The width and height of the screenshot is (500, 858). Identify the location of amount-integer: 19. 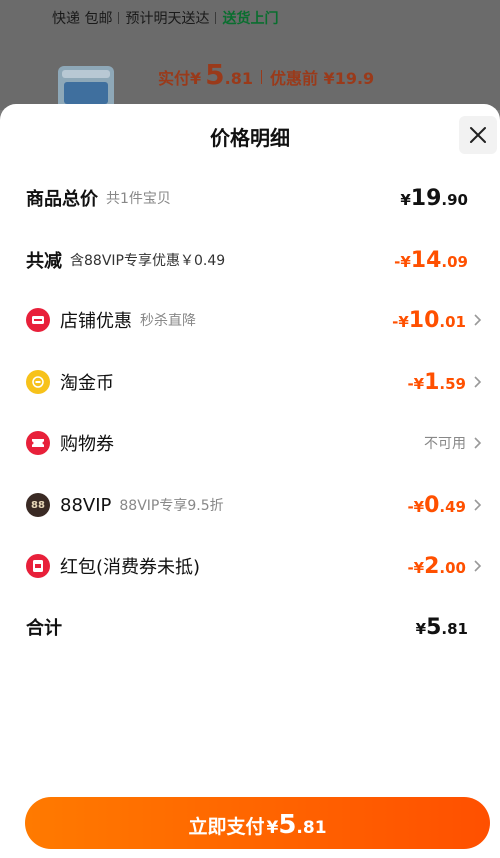
(426, 198).